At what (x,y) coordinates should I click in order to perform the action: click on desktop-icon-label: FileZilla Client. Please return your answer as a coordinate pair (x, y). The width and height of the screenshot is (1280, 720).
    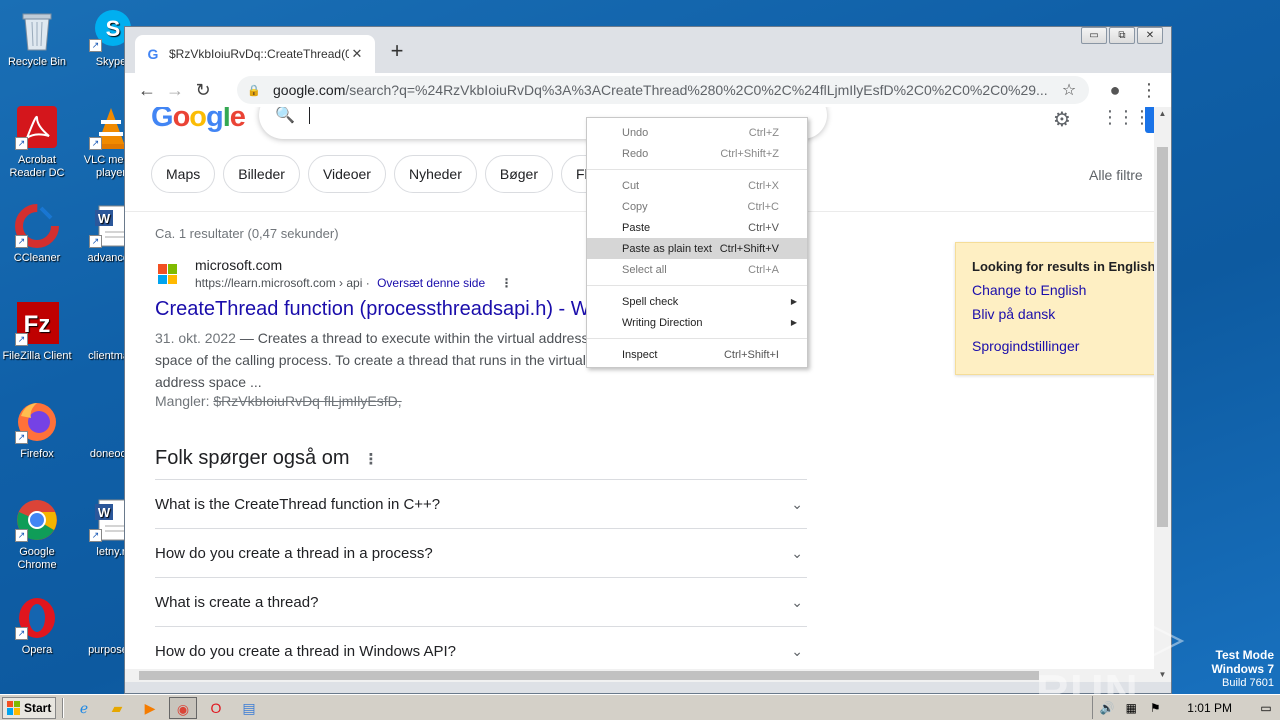
    Looking at the image, I should click on (37, 356).